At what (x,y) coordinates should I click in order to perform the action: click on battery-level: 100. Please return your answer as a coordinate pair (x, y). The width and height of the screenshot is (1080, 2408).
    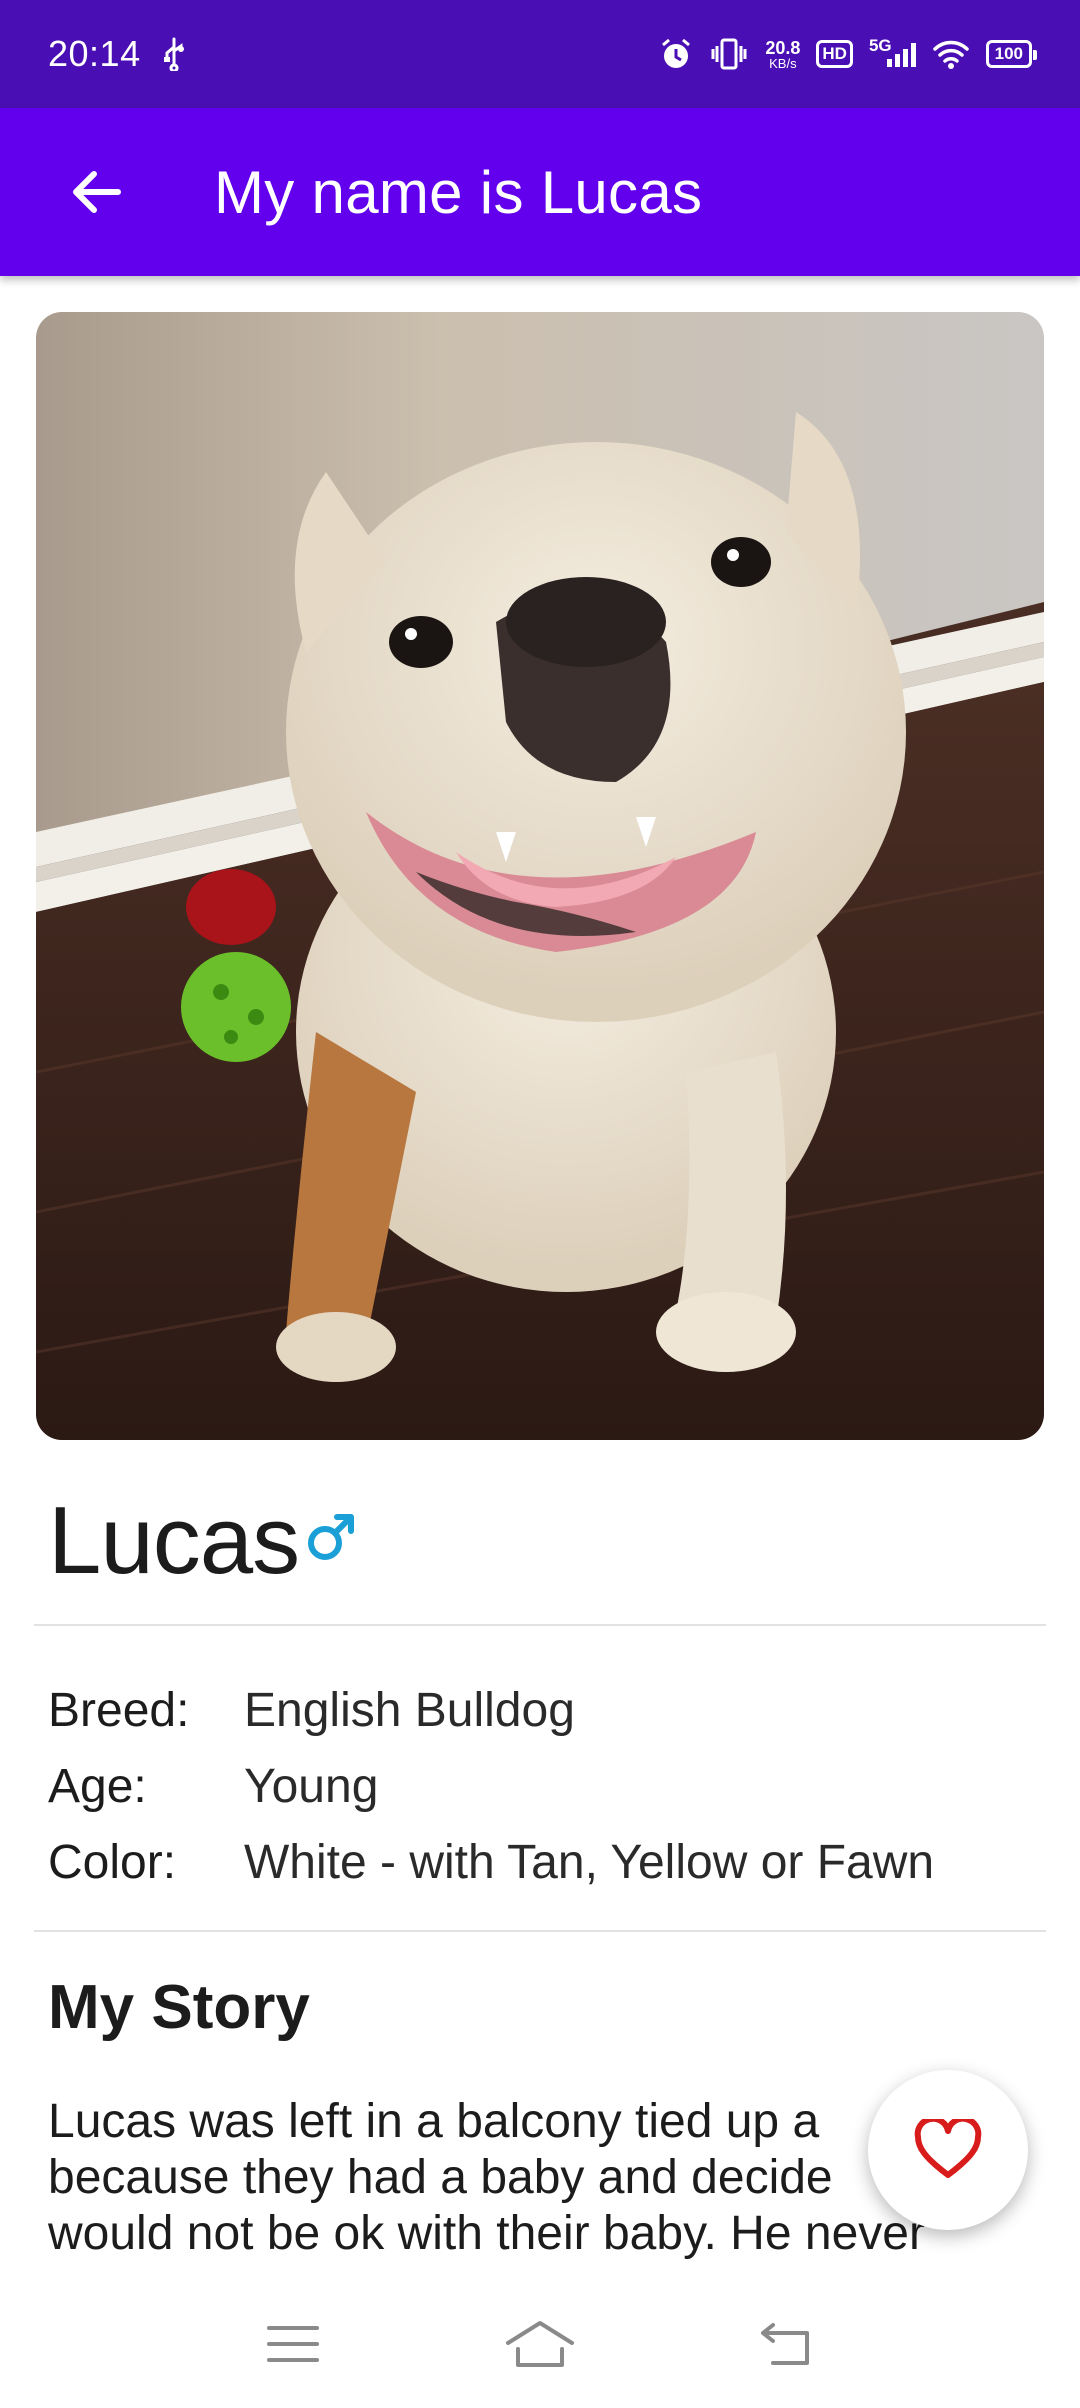
    Looking at the image, I should click on (1008, 53).